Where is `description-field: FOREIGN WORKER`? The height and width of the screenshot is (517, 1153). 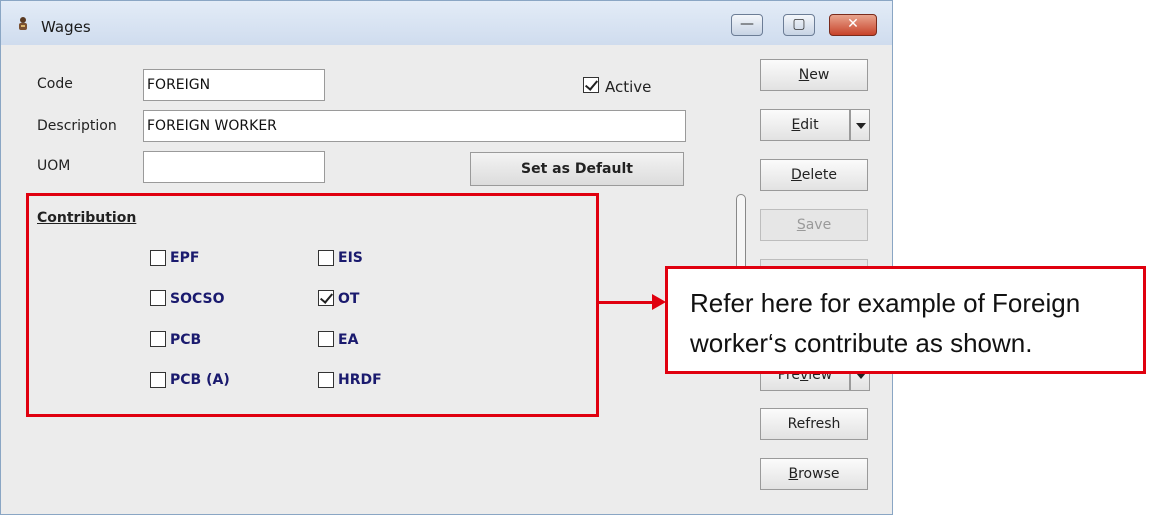 description-field: FOREIGN WORKER is located at coordinates (414, 126).